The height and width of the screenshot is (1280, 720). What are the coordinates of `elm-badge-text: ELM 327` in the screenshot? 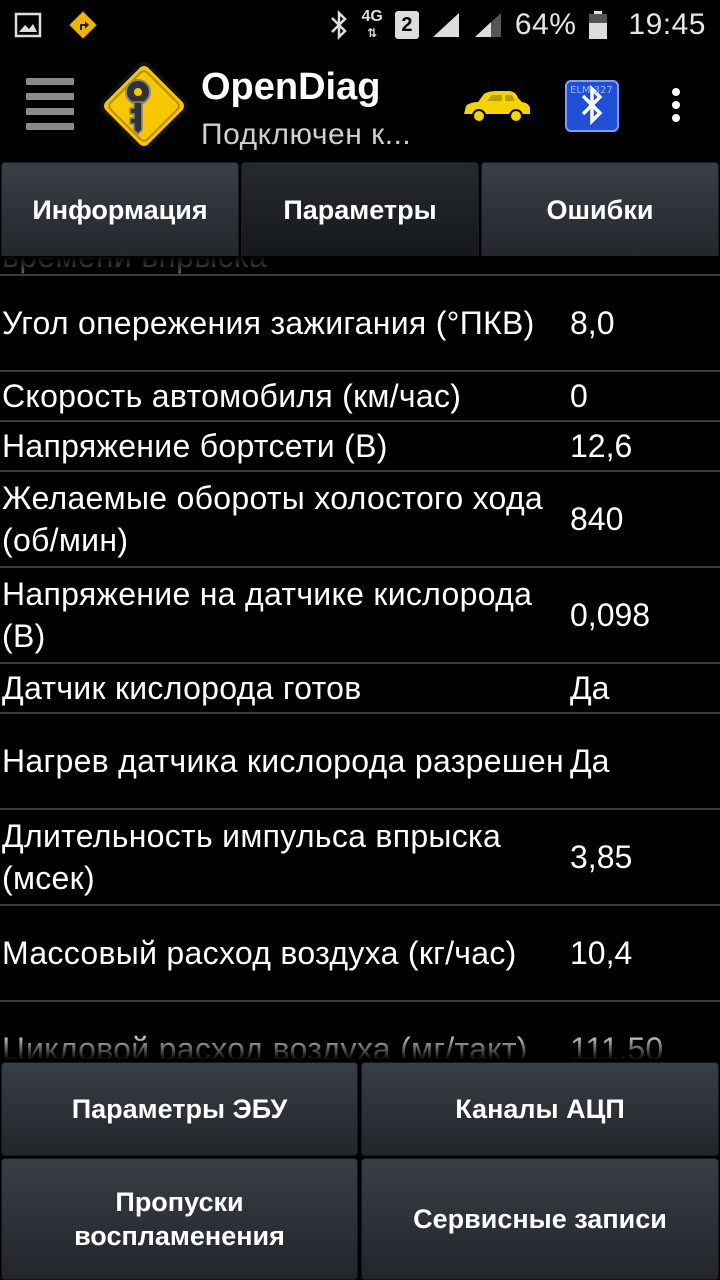 It's located at (591, 90).